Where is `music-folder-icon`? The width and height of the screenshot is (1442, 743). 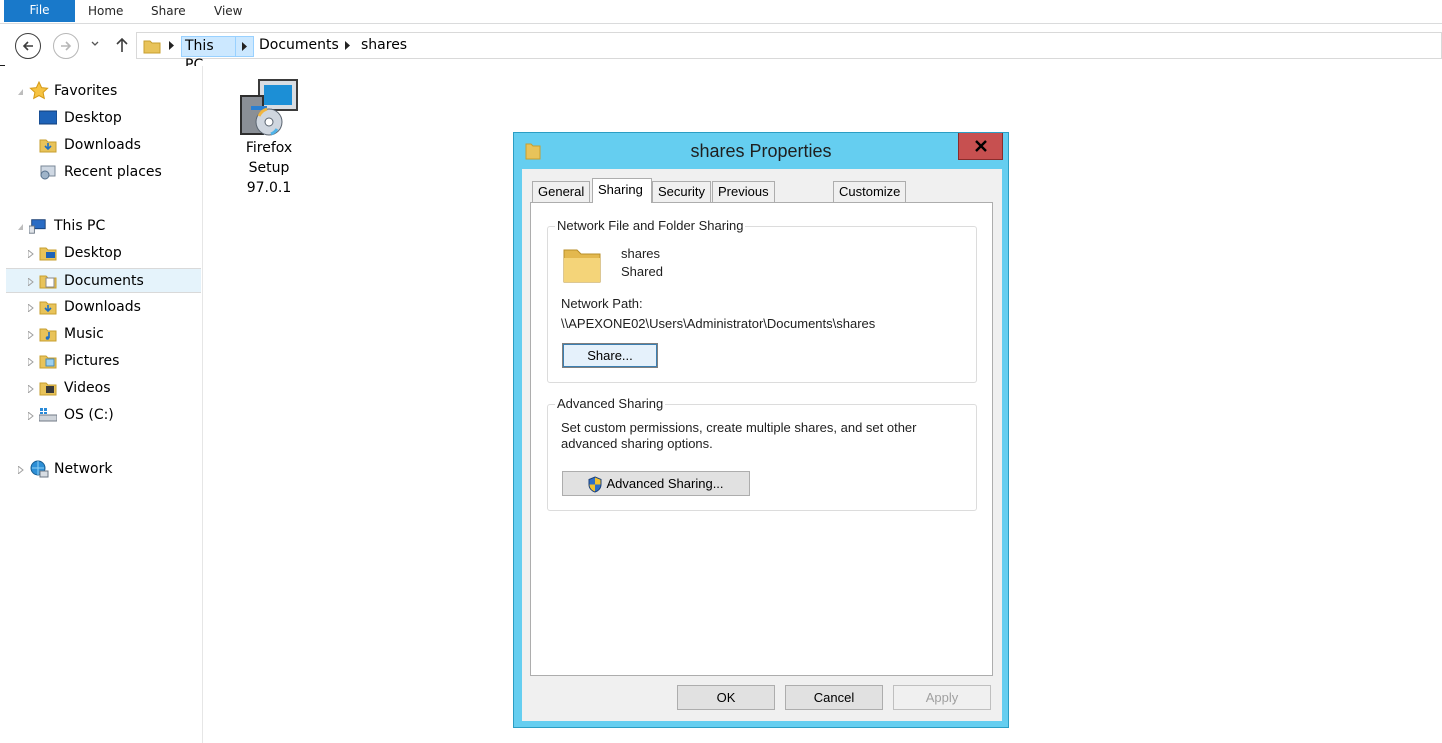
music-folder-icon is located at coordinates (48, 335).